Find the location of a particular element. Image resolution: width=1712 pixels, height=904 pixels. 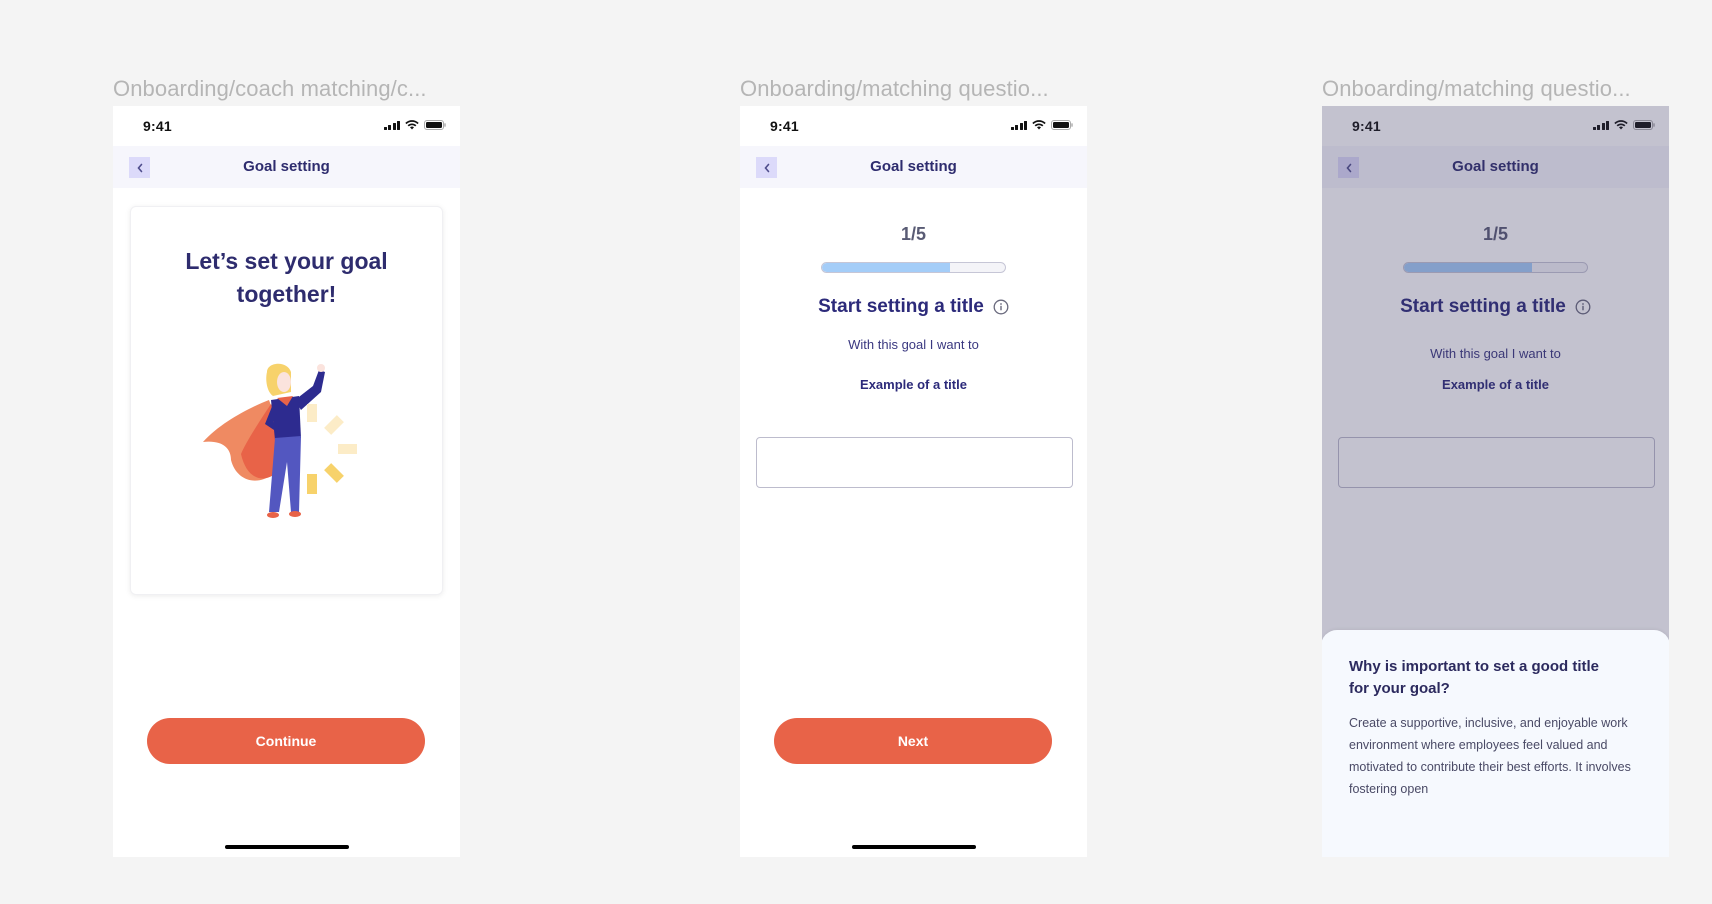

next-button: Next is located at coordinates (913, 741).